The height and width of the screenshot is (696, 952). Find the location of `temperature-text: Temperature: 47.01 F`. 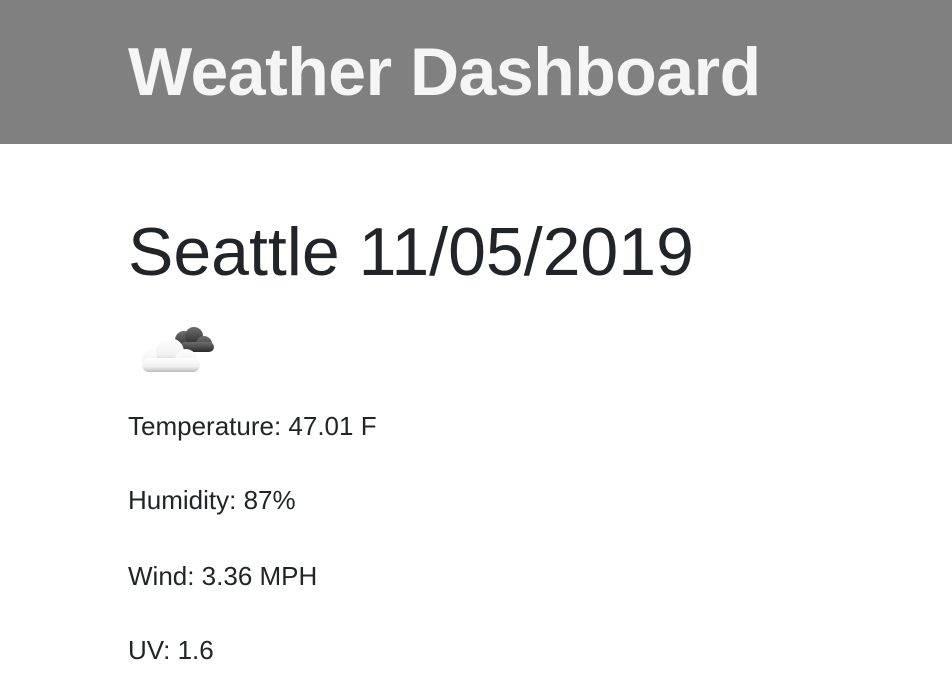

temperature-text: Temperature: 47.01 F is located at coordinates (252, 426).